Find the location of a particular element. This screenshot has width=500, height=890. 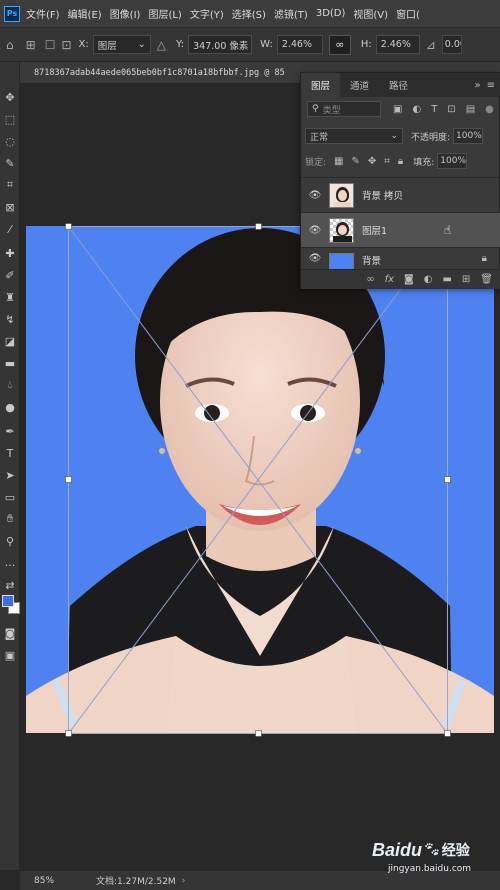

layer-filter-row: ⚲ 类型 ▣ ◐ T ⊡ ▤ ● is located at coordinates (400, 109).